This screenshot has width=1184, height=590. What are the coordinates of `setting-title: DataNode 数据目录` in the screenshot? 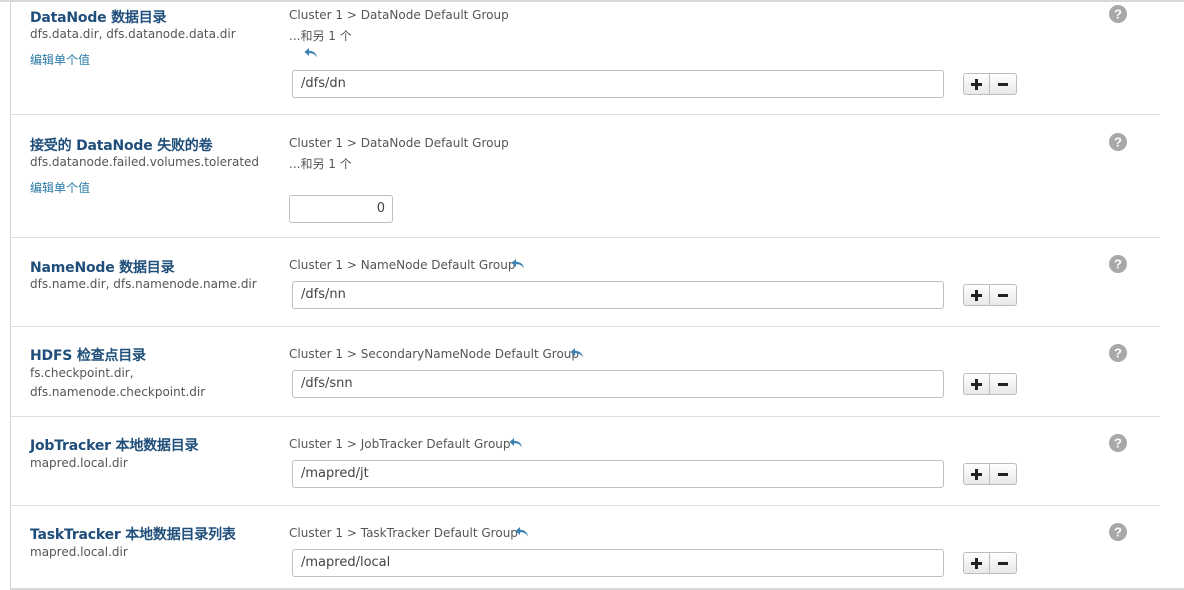 It's located at (98, 18).